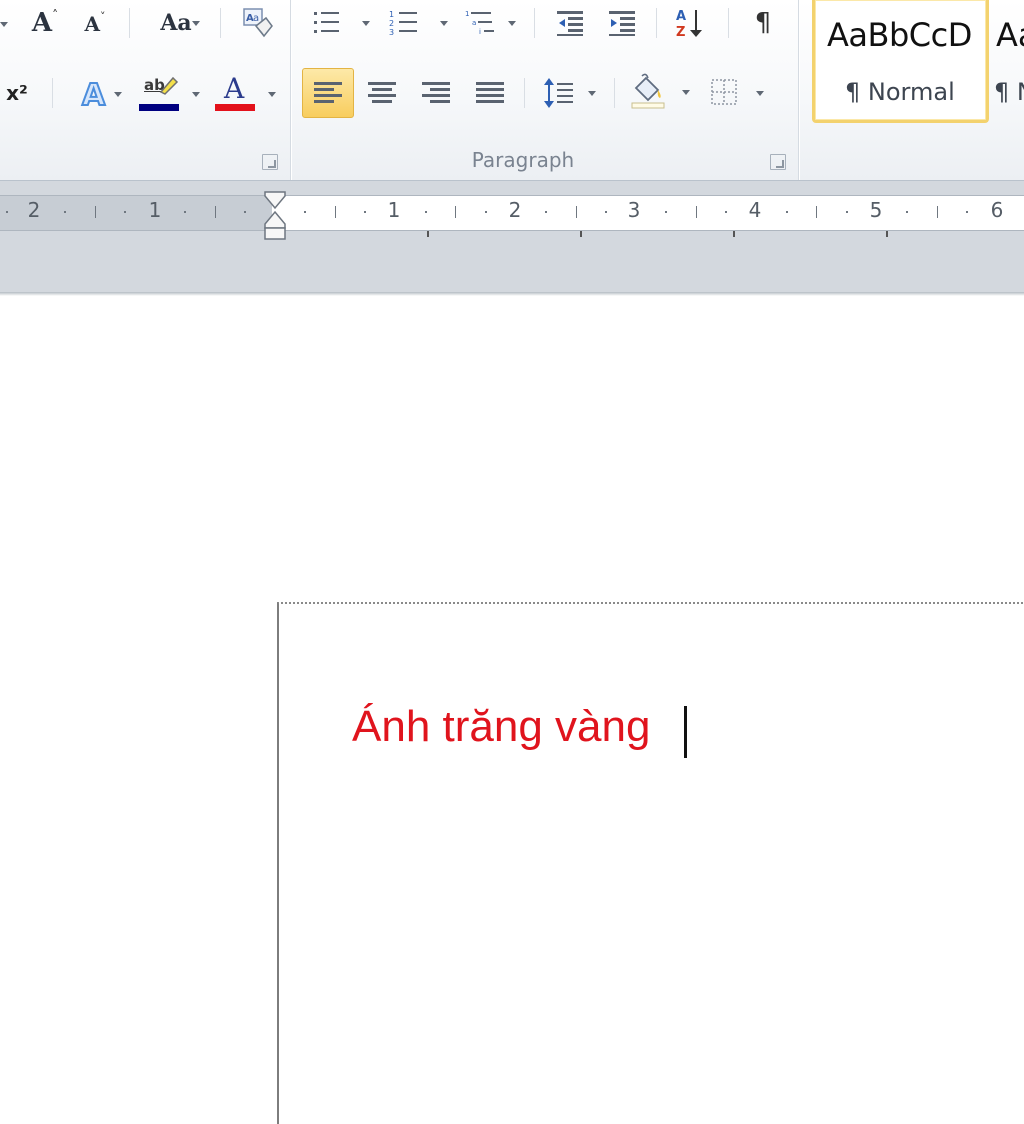 The height and width of the screenshot is (1124, 1024). What do you see at coordinates (558, 93) in the screenshot?
I see `line-spacing-icon` at bounding box center [558, 93].